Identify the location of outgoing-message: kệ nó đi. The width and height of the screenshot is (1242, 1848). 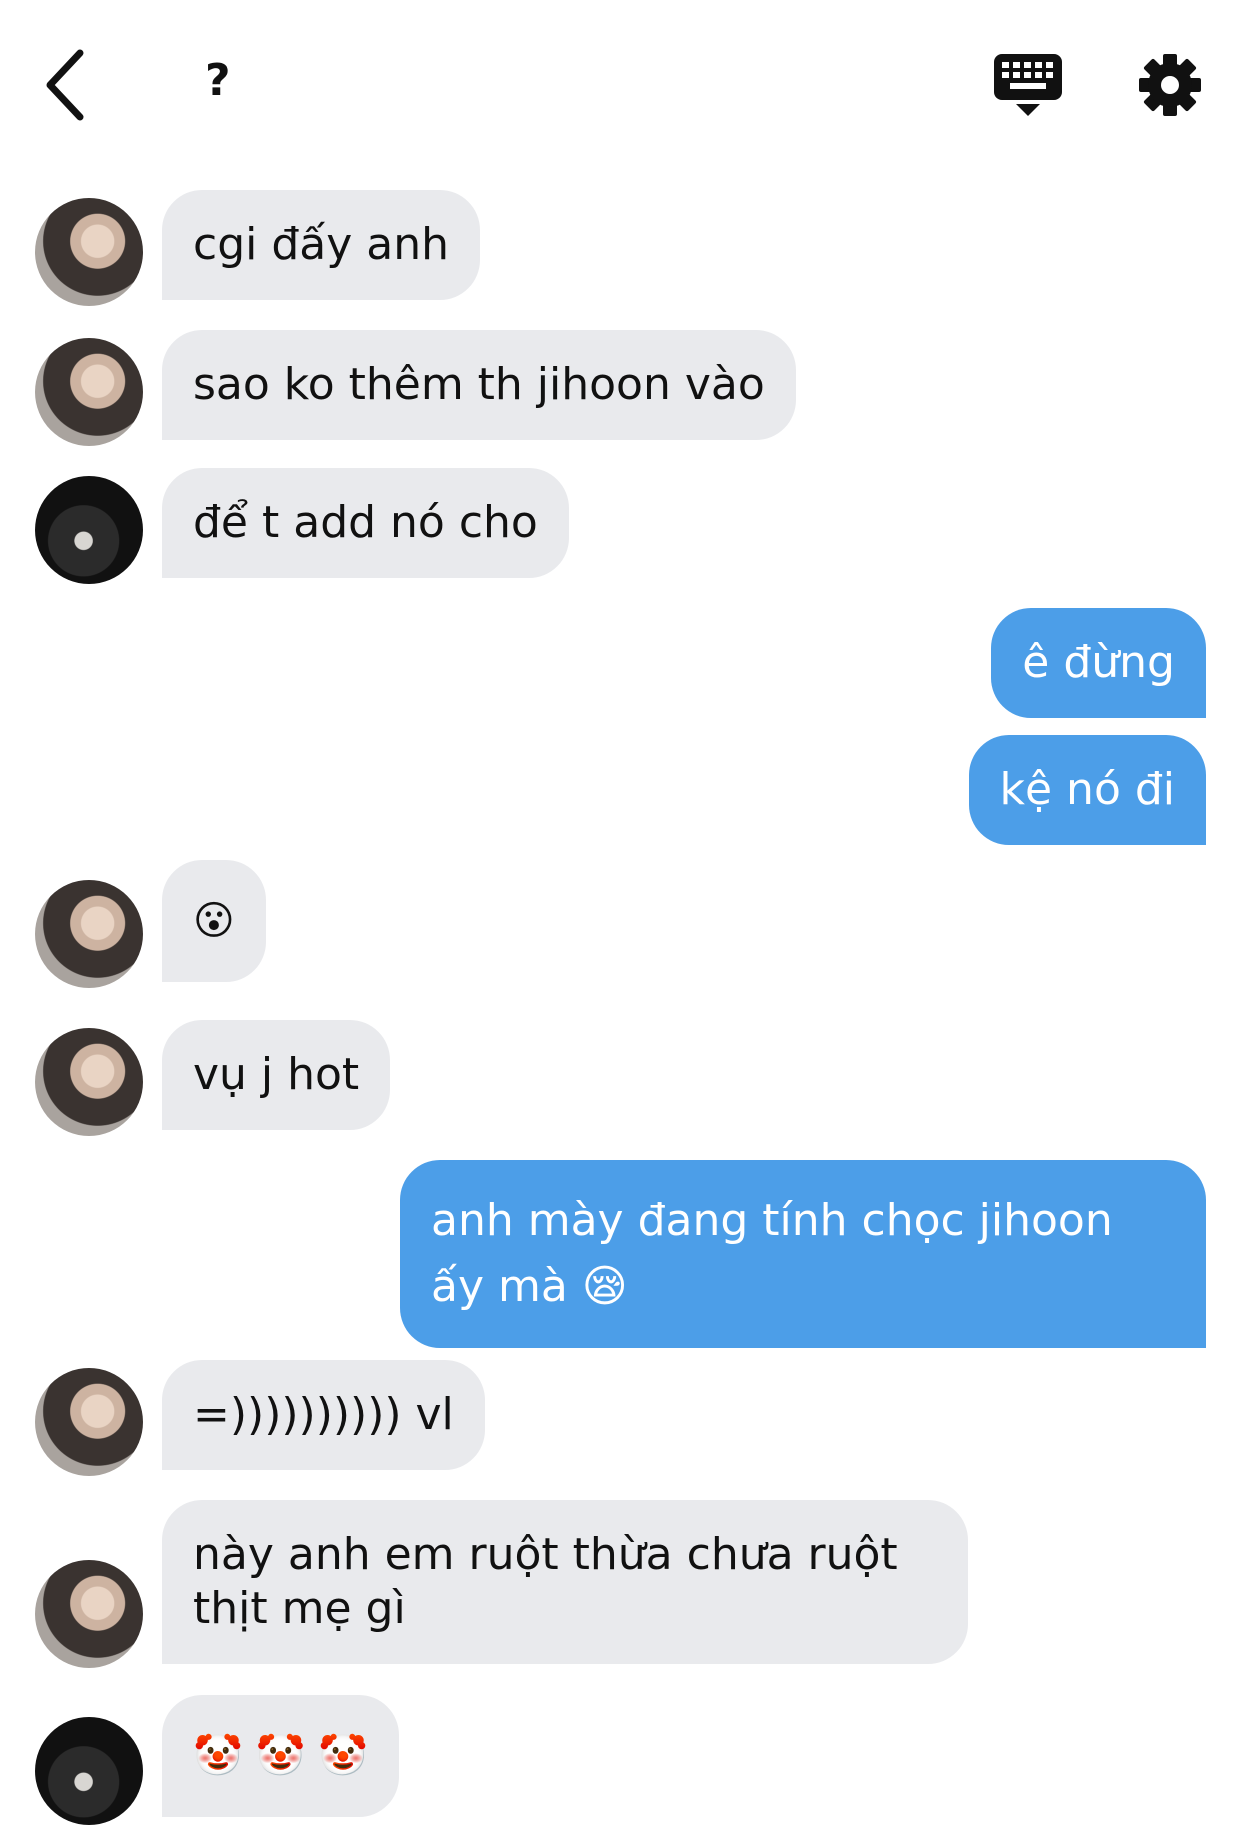
(1087, 790).